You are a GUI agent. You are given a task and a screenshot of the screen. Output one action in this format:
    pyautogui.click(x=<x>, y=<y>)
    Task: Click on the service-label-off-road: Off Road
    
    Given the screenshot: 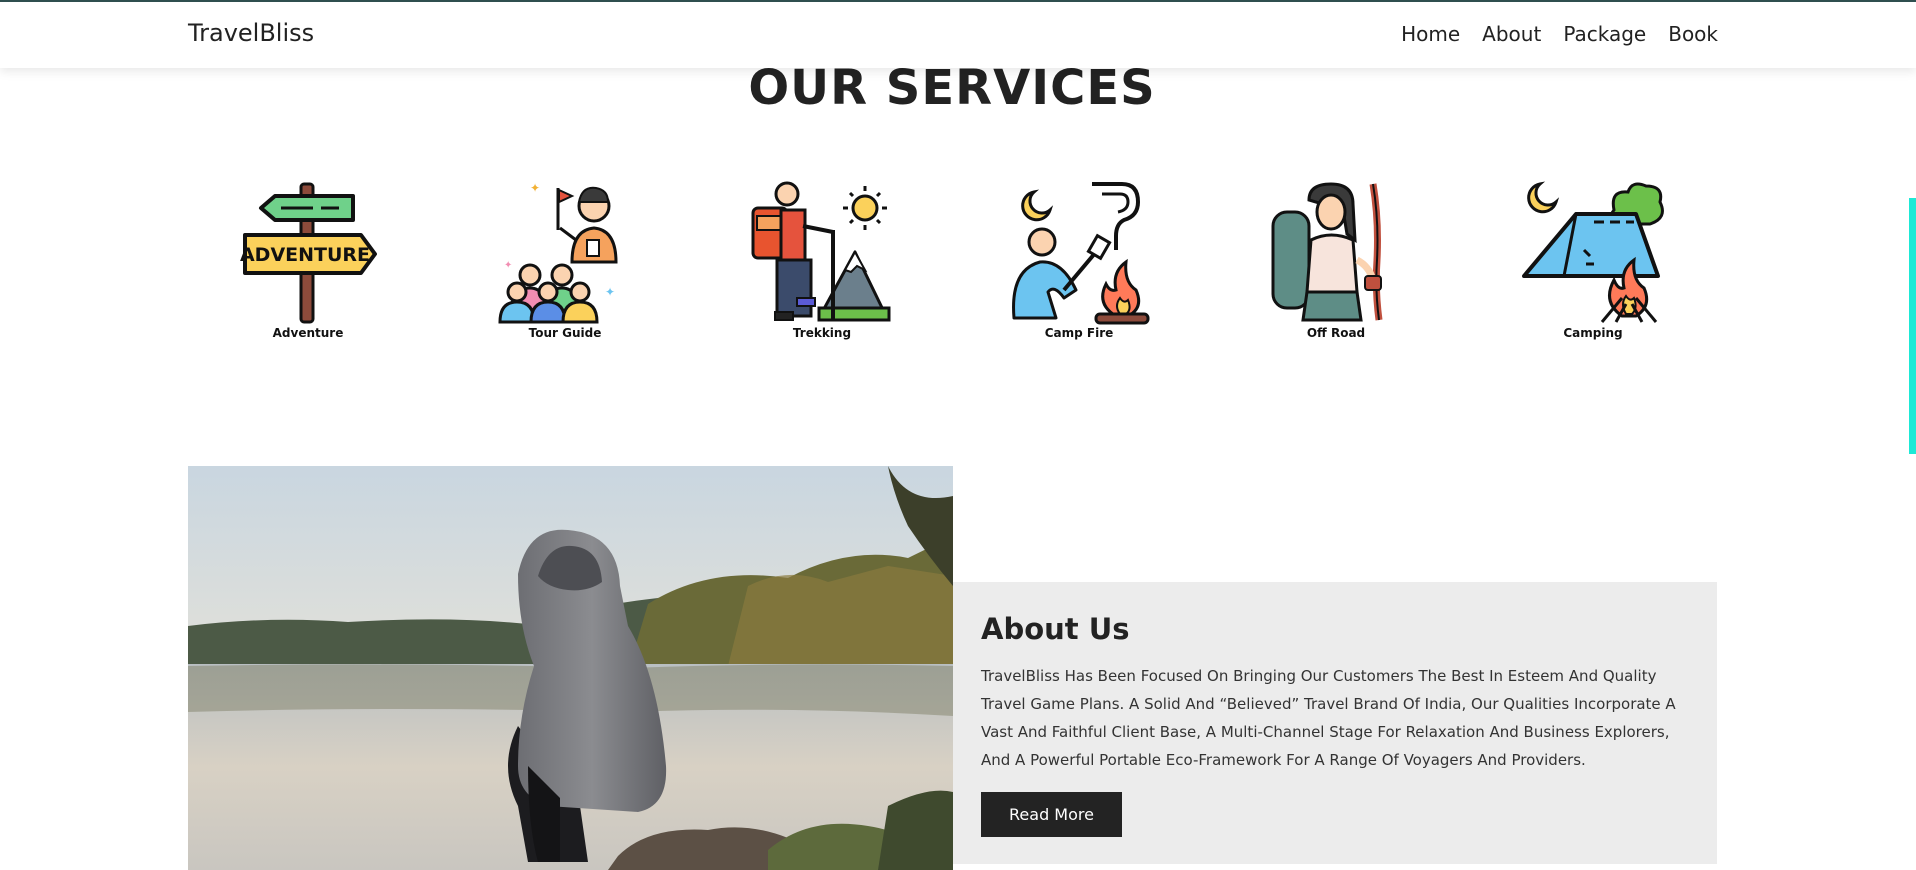 What is the action you would take?
    pyautogui.click(x=1336, y=333)
    